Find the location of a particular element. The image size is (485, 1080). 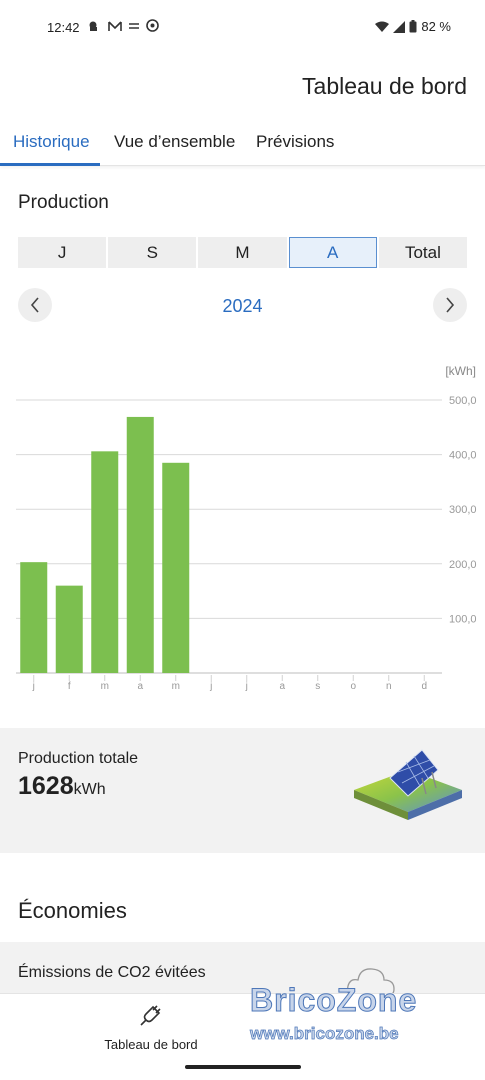

production-summary-card: Production totale 1628kWh is located at coordinates (242, 790).